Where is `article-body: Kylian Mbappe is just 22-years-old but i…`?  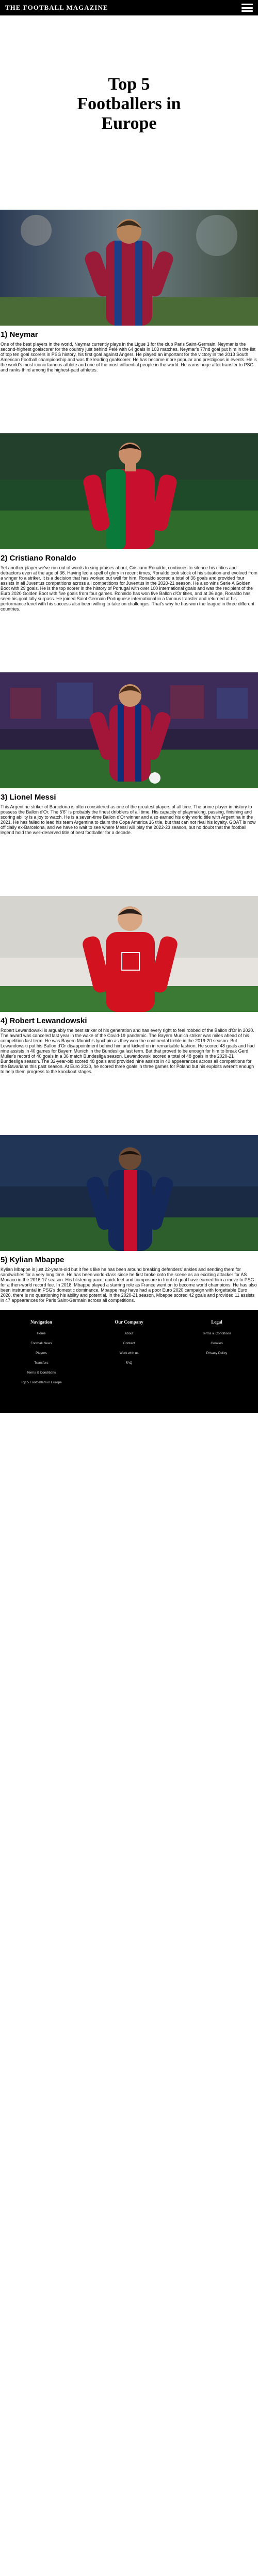 article-body: Kylian Mbappe is just 22-years-old but i… is located at coordinates (129, 1285).